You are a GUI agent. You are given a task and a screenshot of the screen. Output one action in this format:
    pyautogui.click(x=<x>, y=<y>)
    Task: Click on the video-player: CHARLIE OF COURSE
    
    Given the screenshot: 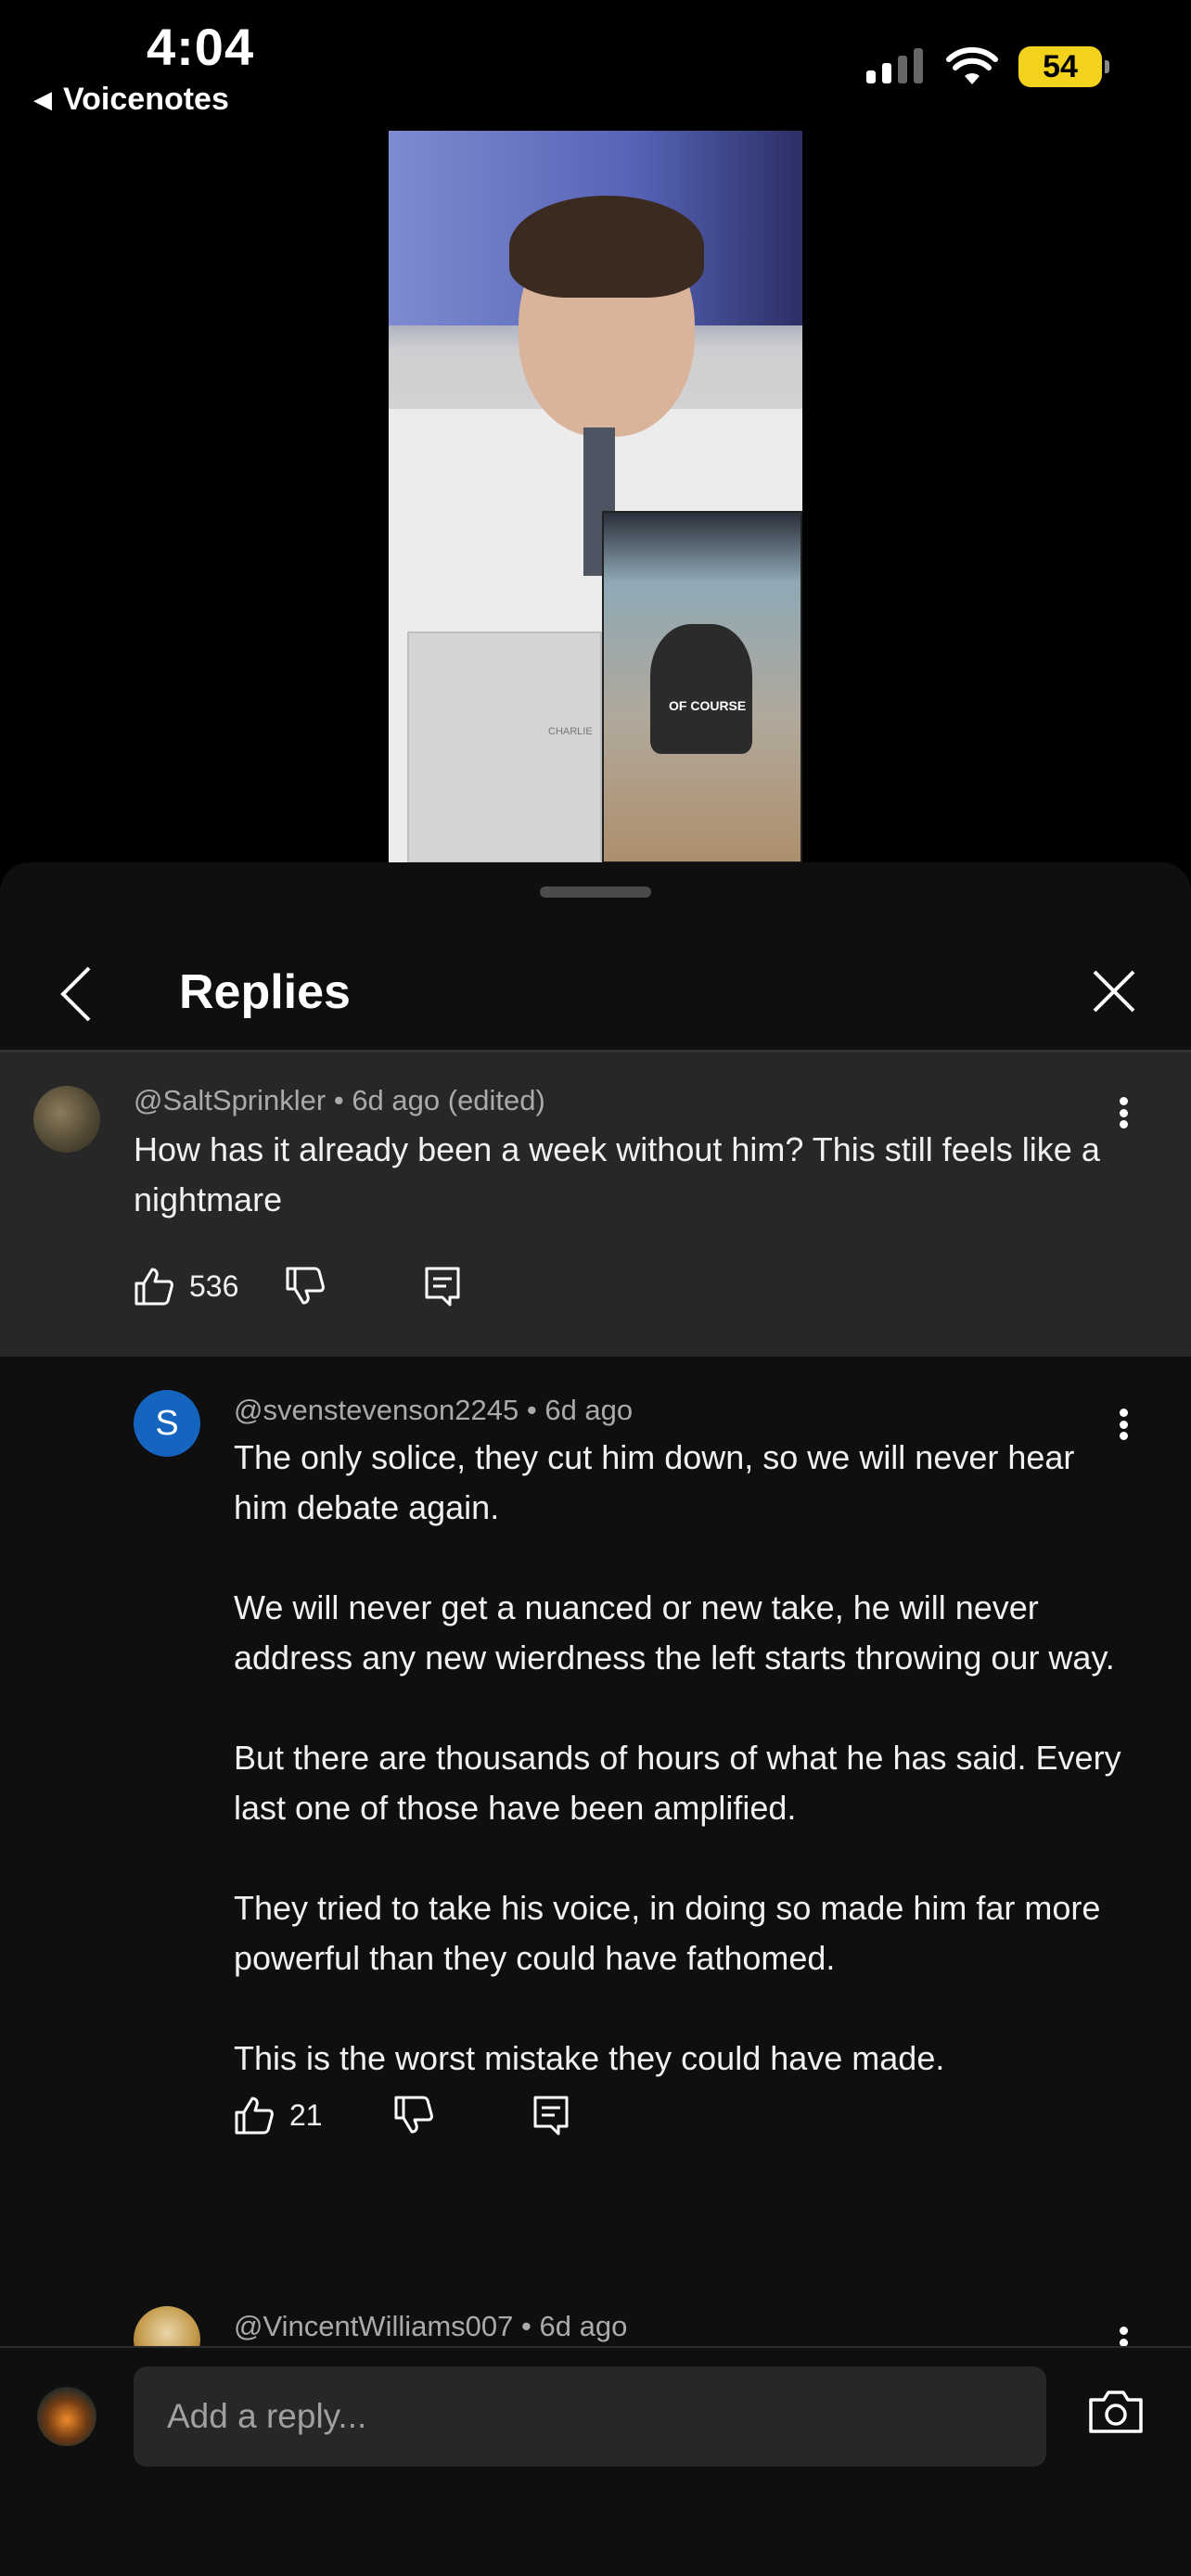 What is the action you would take?
    pyautogui.click(x=595, y=497)
    